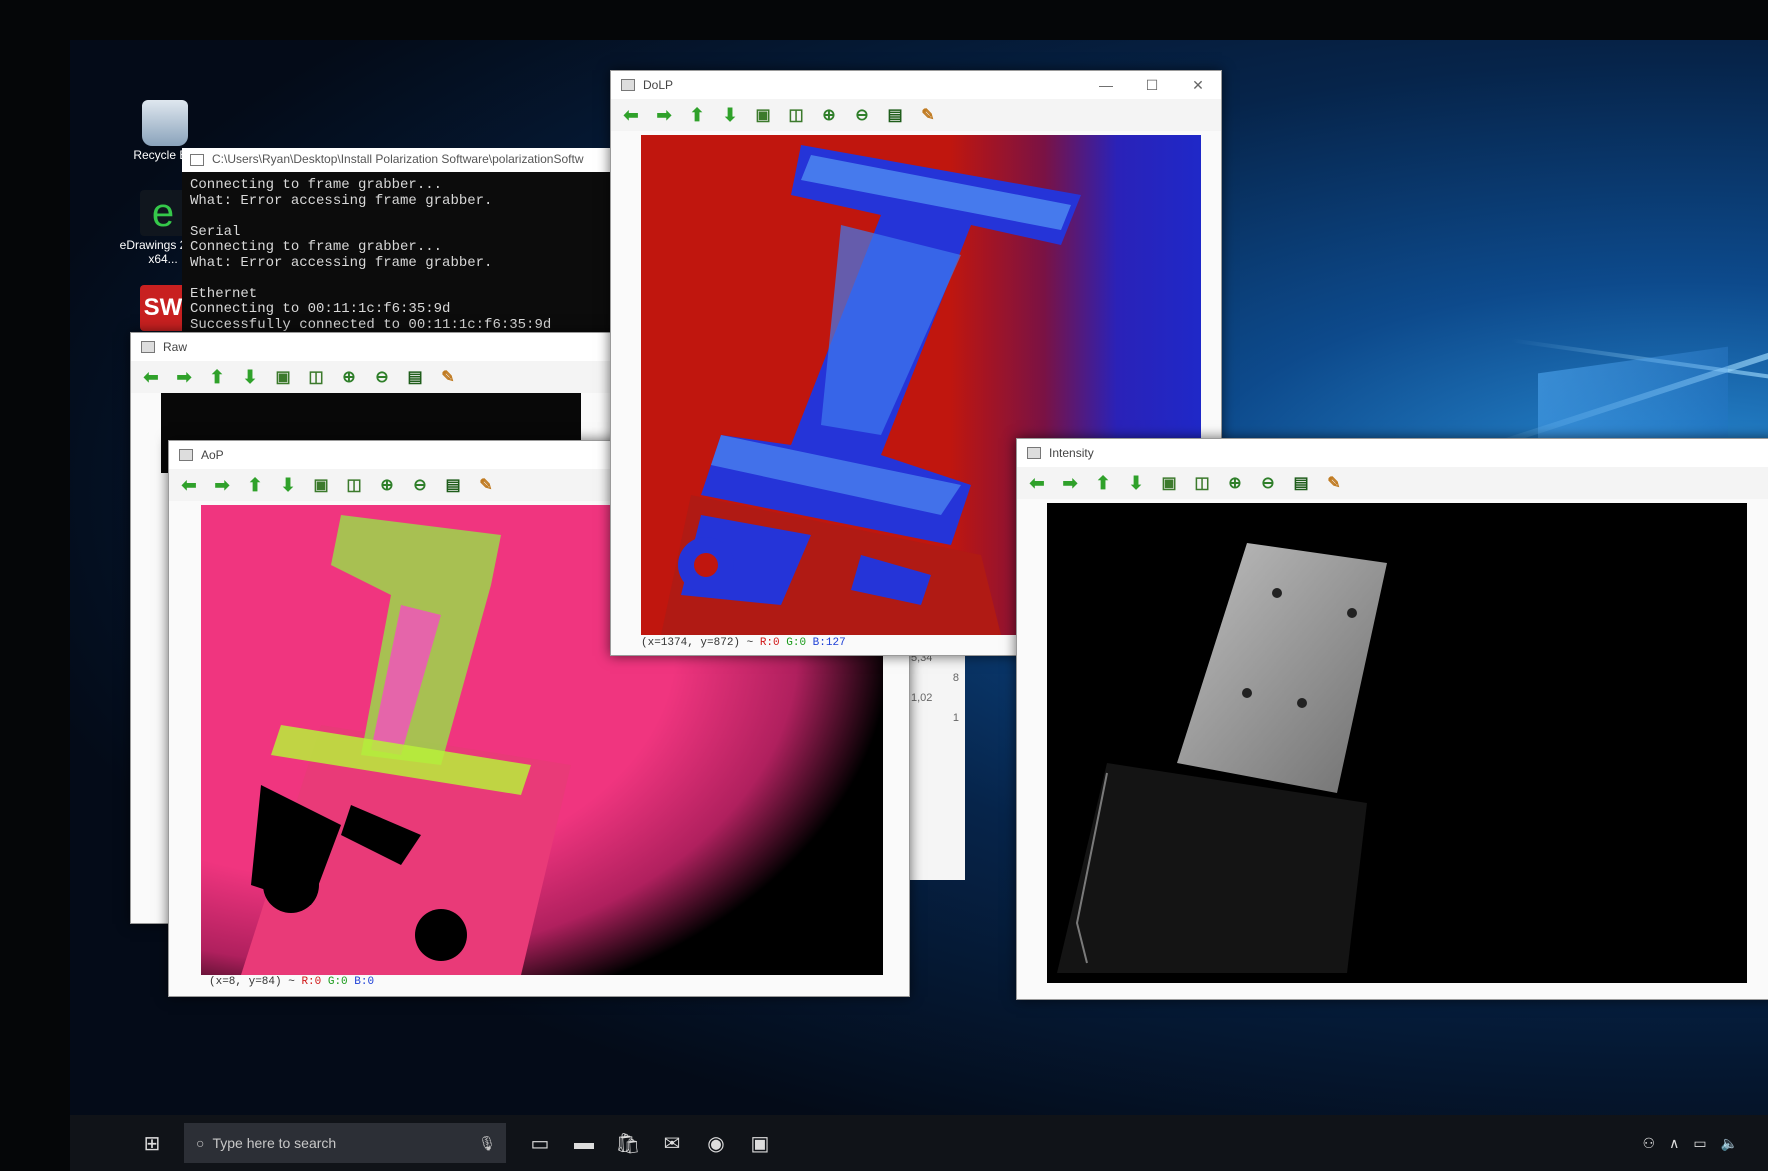 The height and width of the screenshot is (1171, 1768). What do you see at coordinates (311, 982) in the screenshot?
I see `aop-status-r: R:0` at bounding box center [311, 982].